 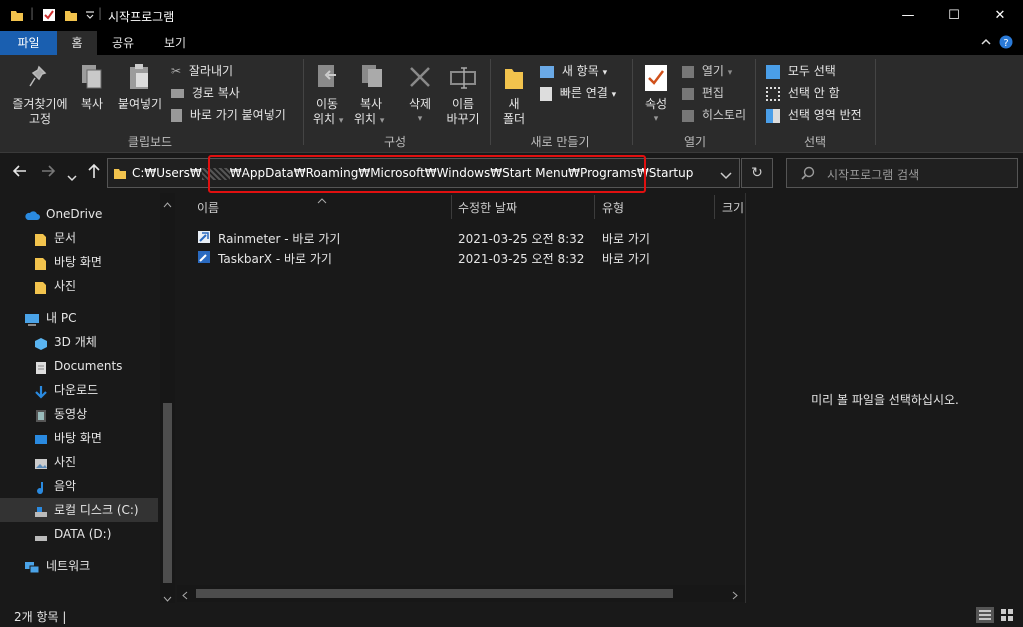 What do you see at coordinates (76, 390) in the screenshot?
I see `nav-label: 다운로드` at bounding box center [76, 390].